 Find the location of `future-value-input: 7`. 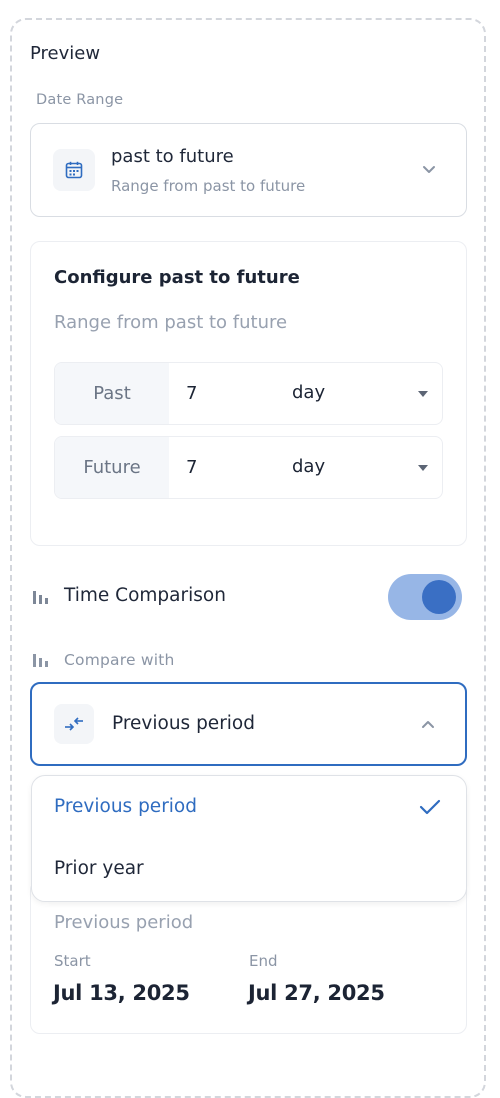

future-value-input: 7 is located at coordinates (191, 467).